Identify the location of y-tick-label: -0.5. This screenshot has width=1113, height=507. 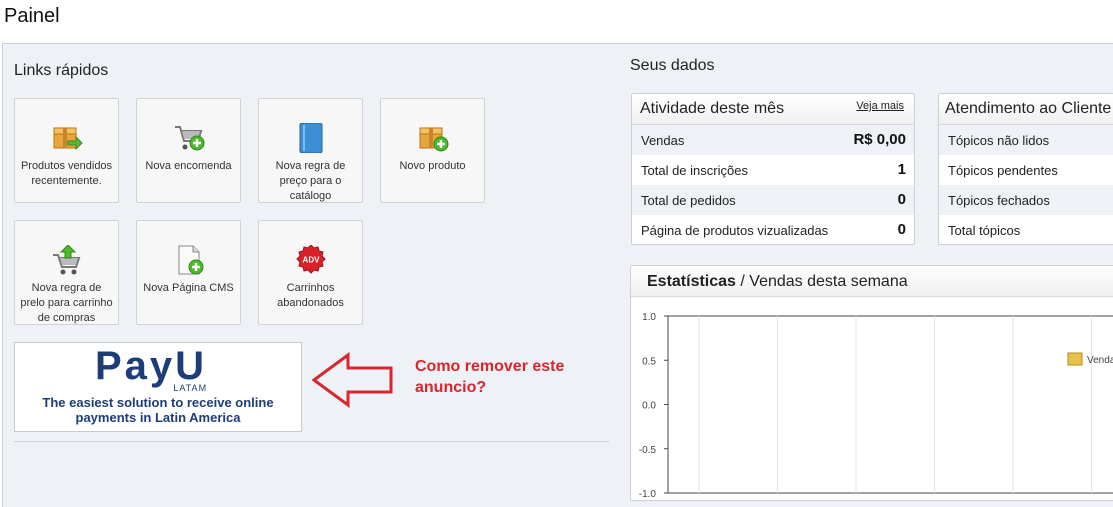
(648, 450).